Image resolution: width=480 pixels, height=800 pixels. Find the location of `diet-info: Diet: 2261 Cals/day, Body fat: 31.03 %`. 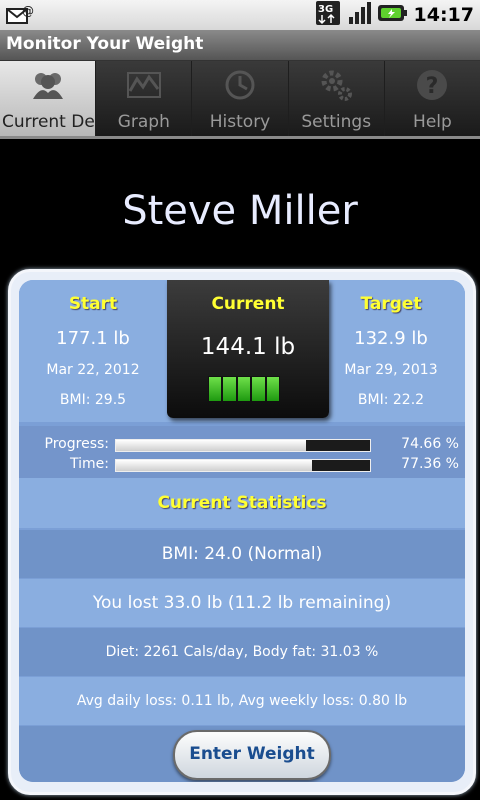

diet-info: Diet: 2261 Cals/day, Body fat: 31.03 % is located at coordinates (242, 652).